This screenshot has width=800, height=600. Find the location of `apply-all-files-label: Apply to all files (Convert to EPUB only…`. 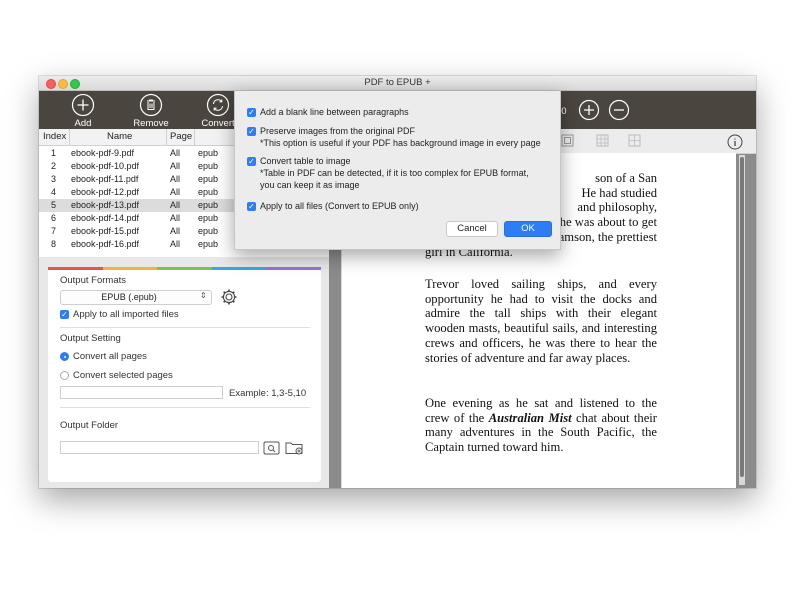

apply-all-files-label: Apply to all files (Convert to EPUB only… is located at coordinates (339, 206).